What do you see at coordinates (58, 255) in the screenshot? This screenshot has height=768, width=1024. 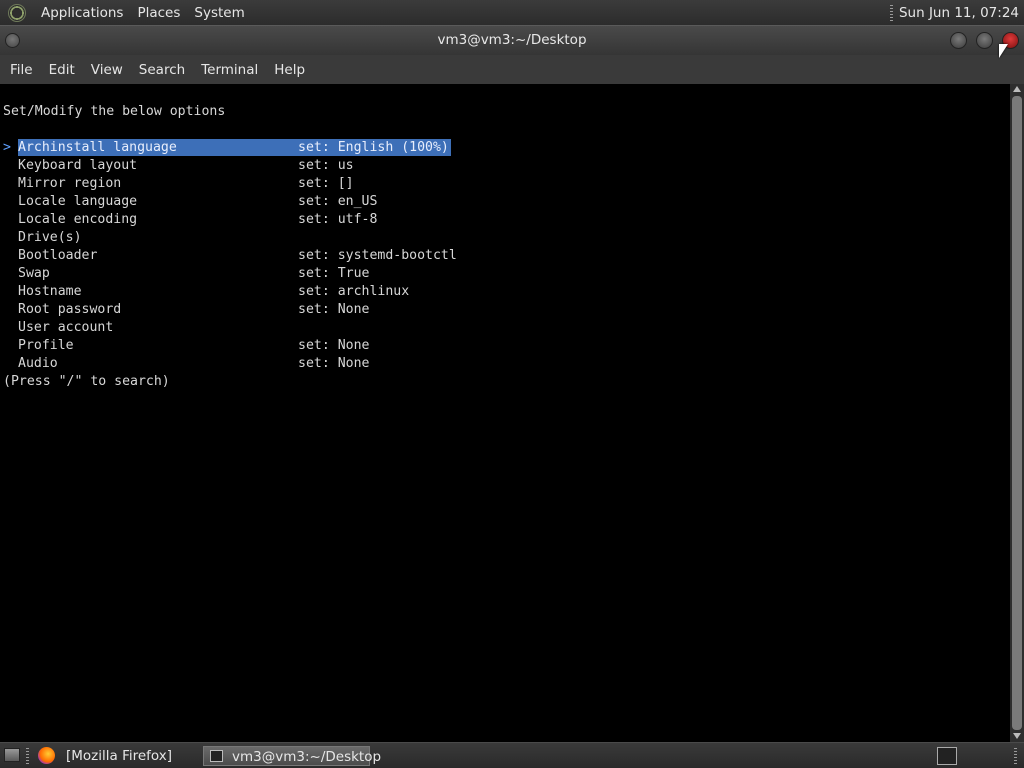 I see `option-name: Bootloader` at bounding box center [58, 255].